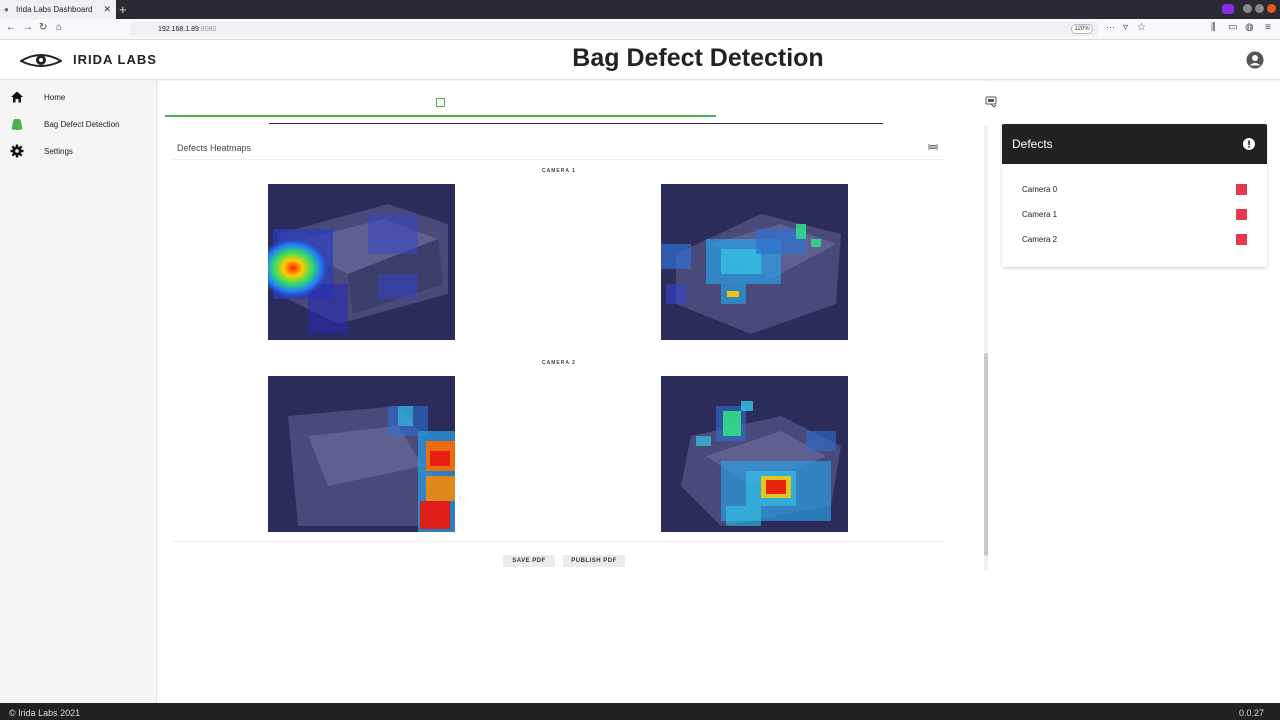 The height and width of the screenshot is (720, 1280). I want to click on scrollbar-thumb, so click(986, 454).